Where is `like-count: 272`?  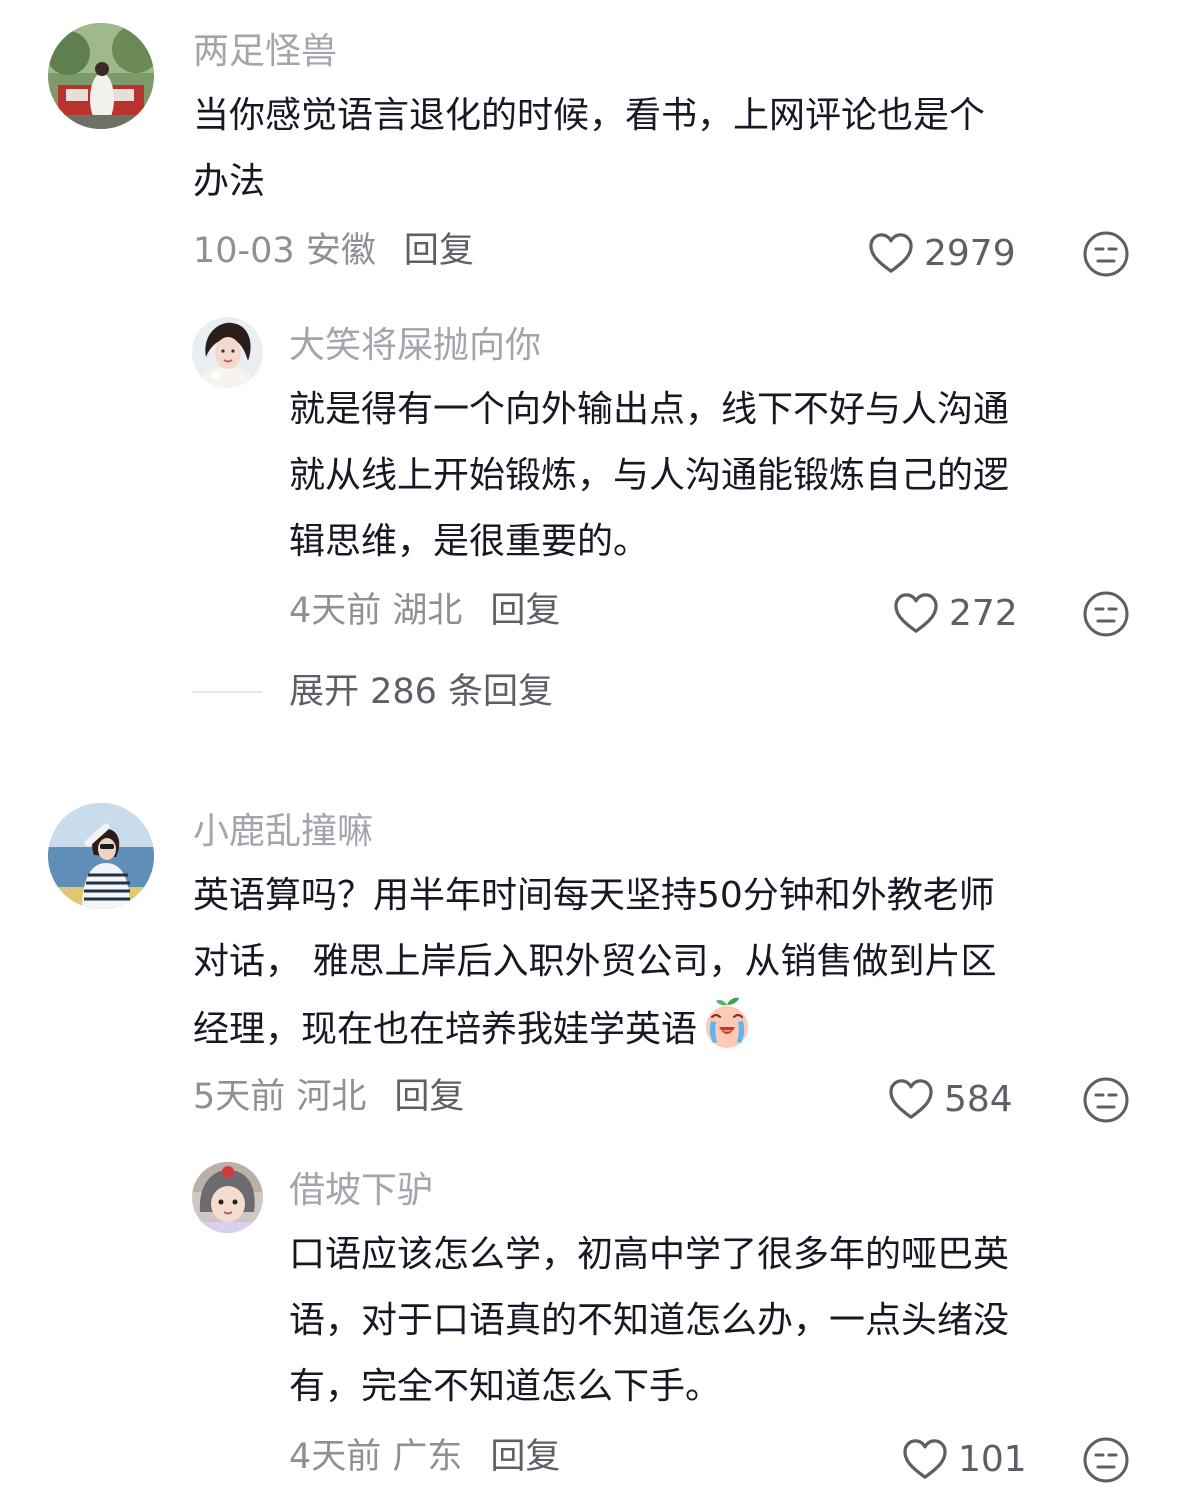
like-count: 272 is located at coordinates (983, 613).